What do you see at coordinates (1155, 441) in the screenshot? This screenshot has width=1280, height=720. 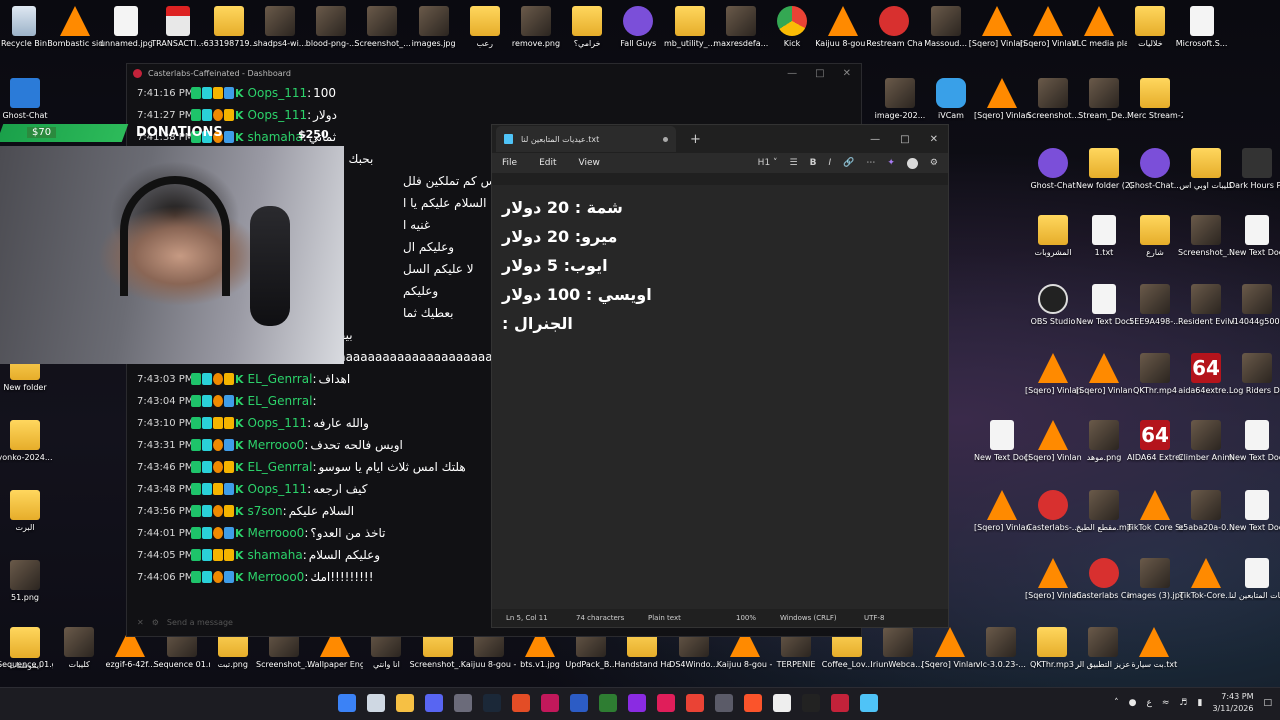 I see `desktop-icon: 64 AIDA64 Extreme` at bounding box center [1155, 441].